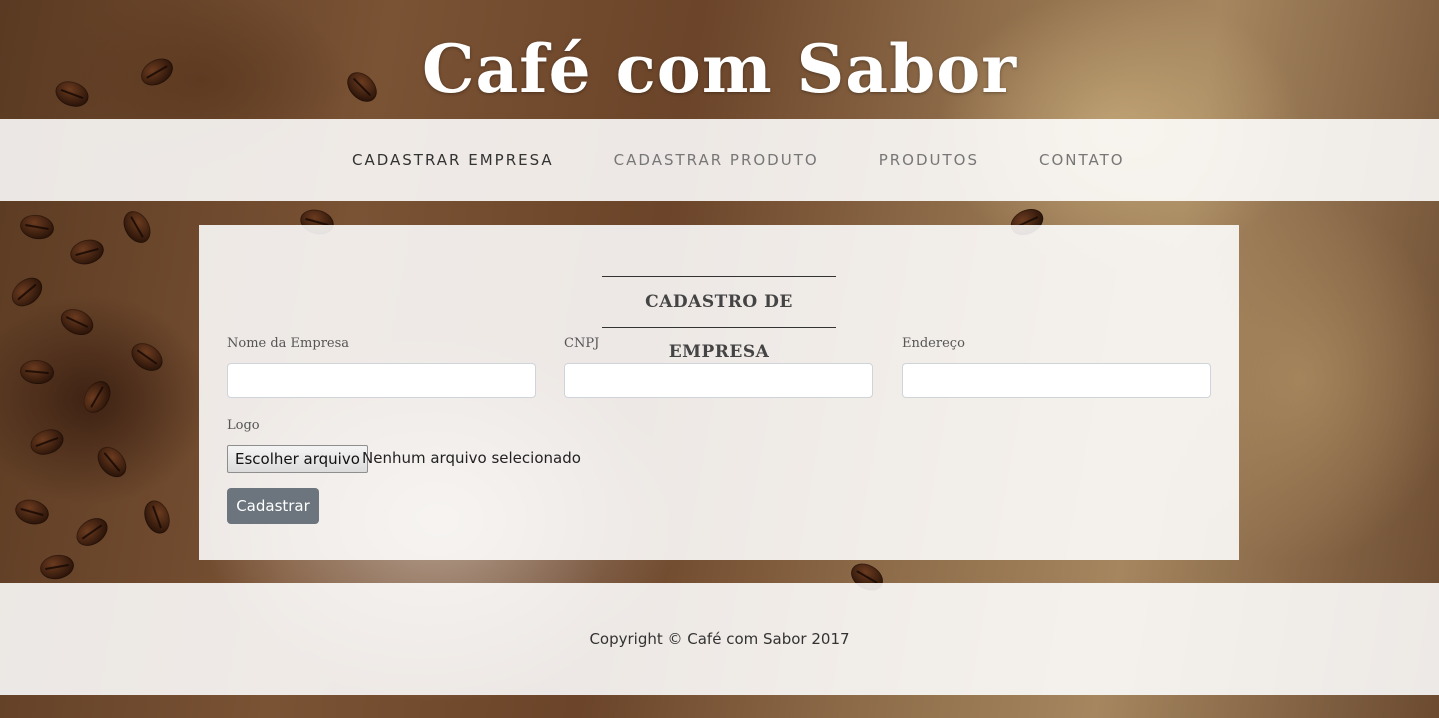 Image resolution: width=1439 pixels, height=718 pixels. I want to click on form-title: CADASTRO DE EMPRESA, so click(719, 319).